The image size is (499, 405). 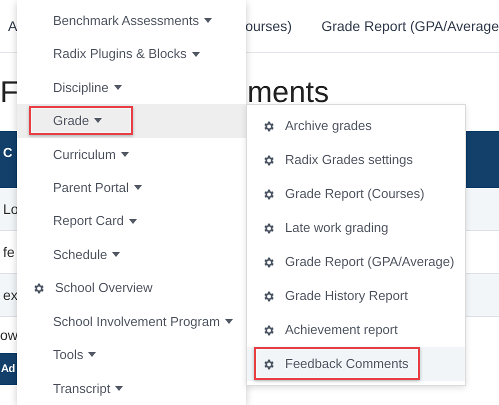 I want to click on submenu-item: Achievement report, so click(x=356, y=330).